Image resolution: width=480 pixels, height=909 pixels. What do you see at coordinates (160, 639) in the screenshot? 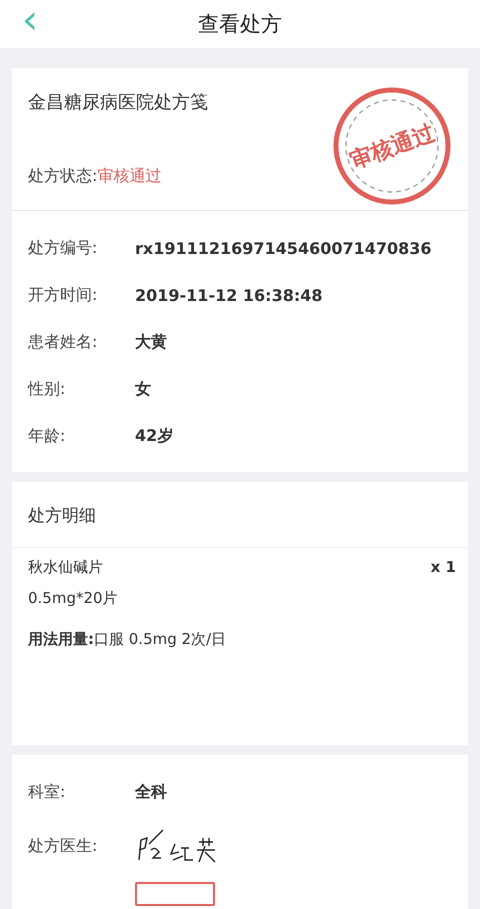
I see `usage-text: 口服 0.5mg 2次/日` at bounding box center [160, 639].